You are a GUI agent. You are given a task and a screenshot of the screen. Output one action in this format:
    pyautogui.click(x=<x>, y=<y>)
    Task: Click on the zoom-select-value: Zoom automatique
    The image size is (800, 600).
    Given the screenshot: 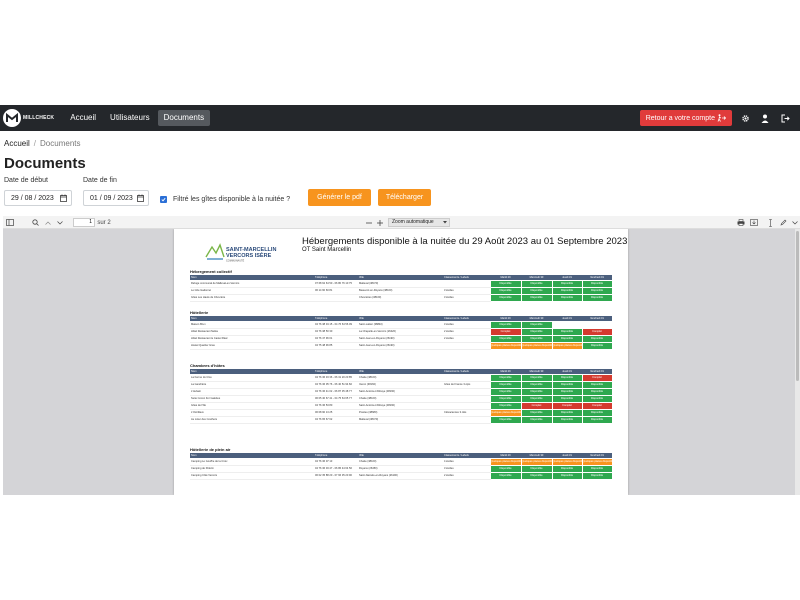 What is the action you would take?
    pyautogui.click(x=413, y=222)
    